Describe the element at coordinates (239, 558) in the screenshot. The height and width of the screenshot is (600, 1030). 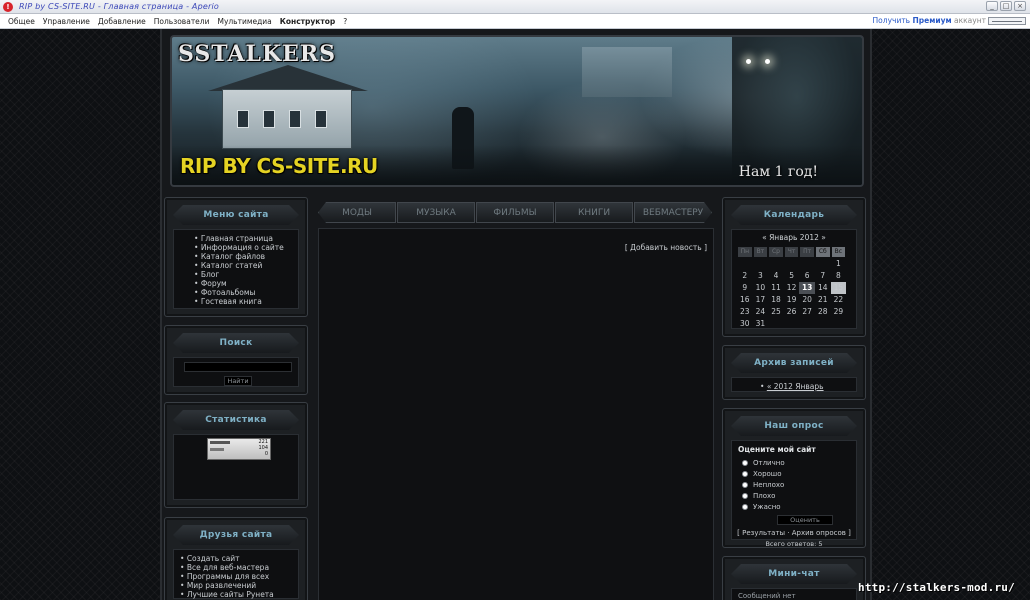
I see `friend-link: Создать сайт` at that location.